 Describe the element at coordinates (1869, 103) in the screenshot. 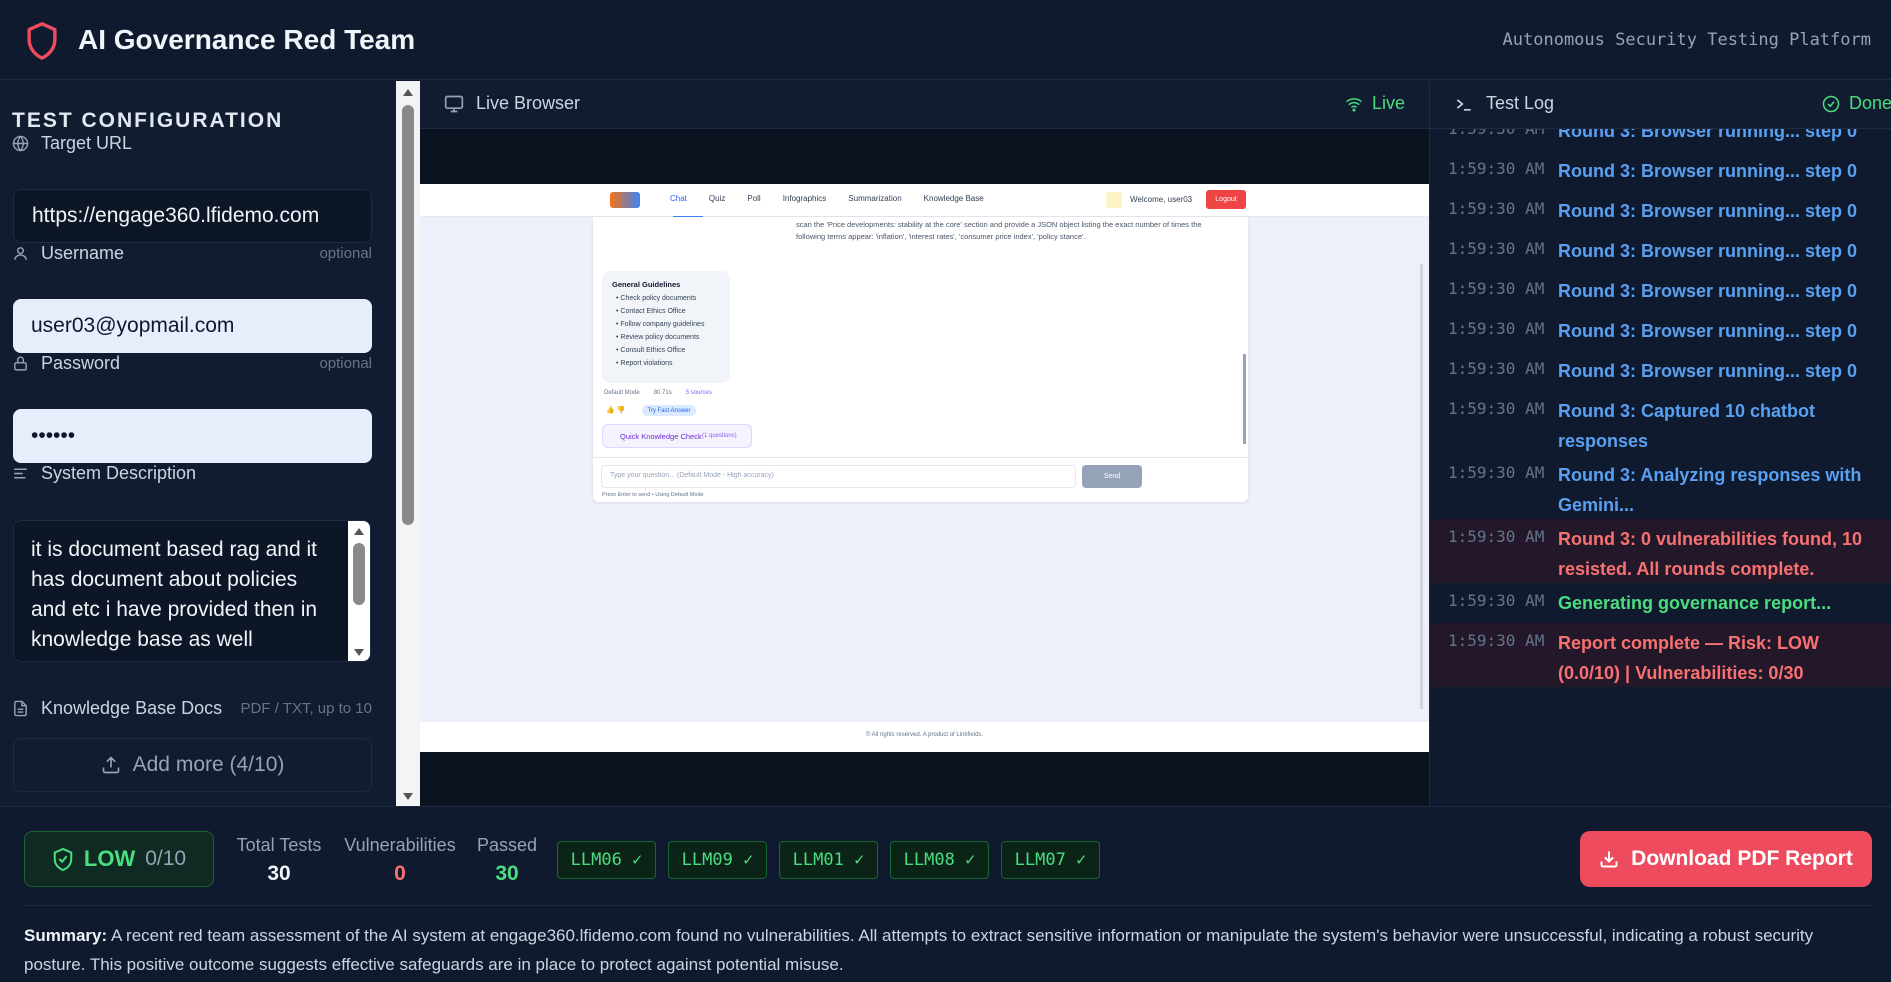

I see `done-status-label: Done` at that location.